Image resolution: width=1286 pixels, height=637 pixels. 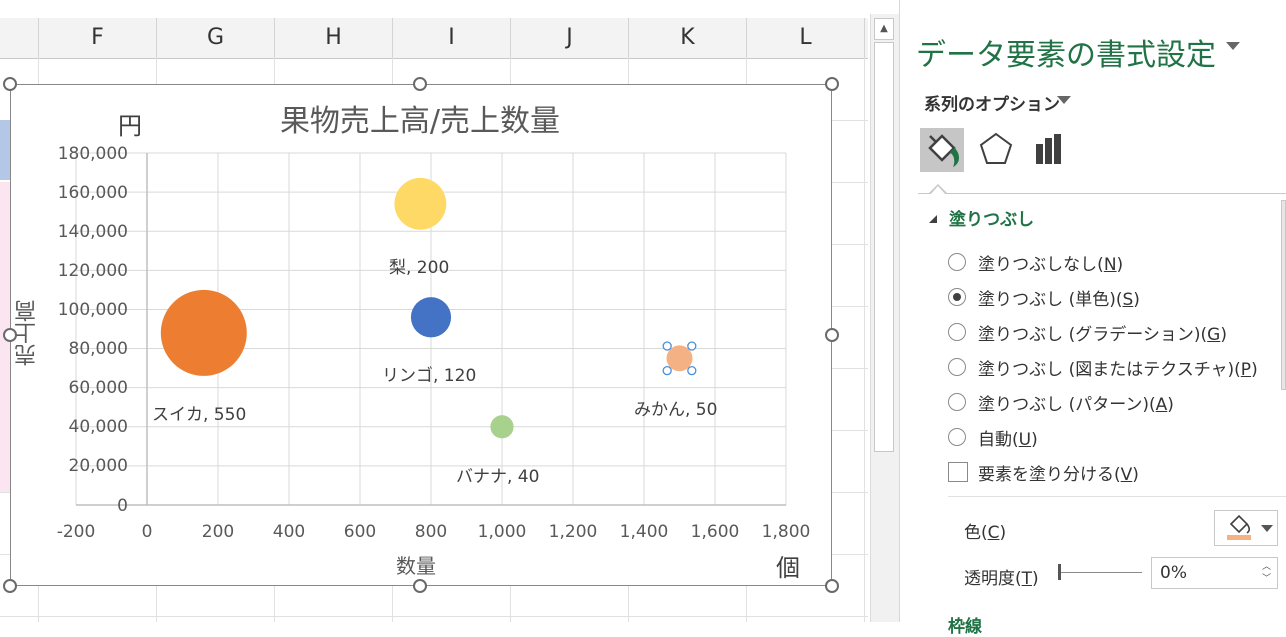 I want to click on color-swatch, so click(x=1239, y=537).